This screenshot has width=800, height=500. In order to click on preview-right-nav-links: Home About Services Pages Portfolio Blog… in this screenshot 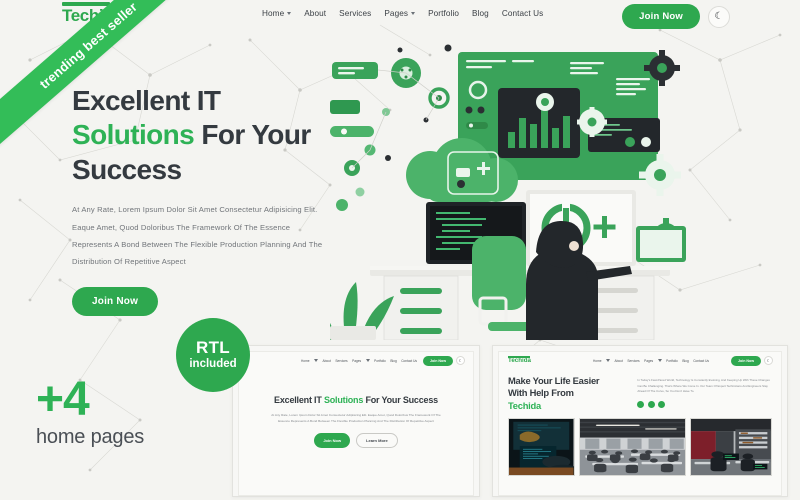, I will do `click(651, 361)`.